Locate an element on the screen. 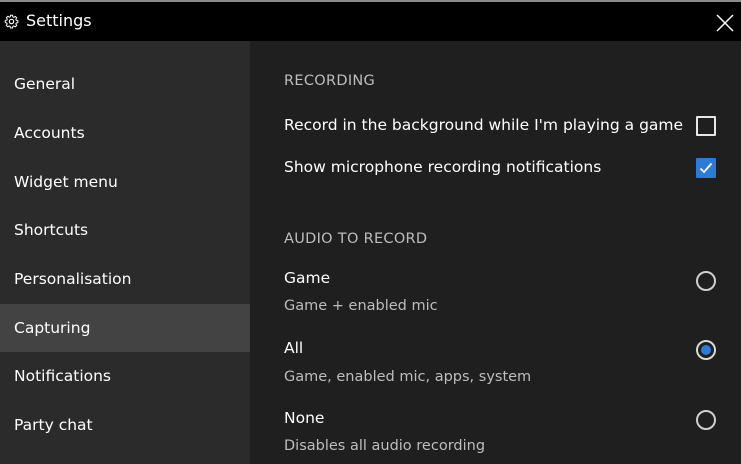  mic-notifications-label: Show microphone recording notifications is located at coordinates (443, 167).